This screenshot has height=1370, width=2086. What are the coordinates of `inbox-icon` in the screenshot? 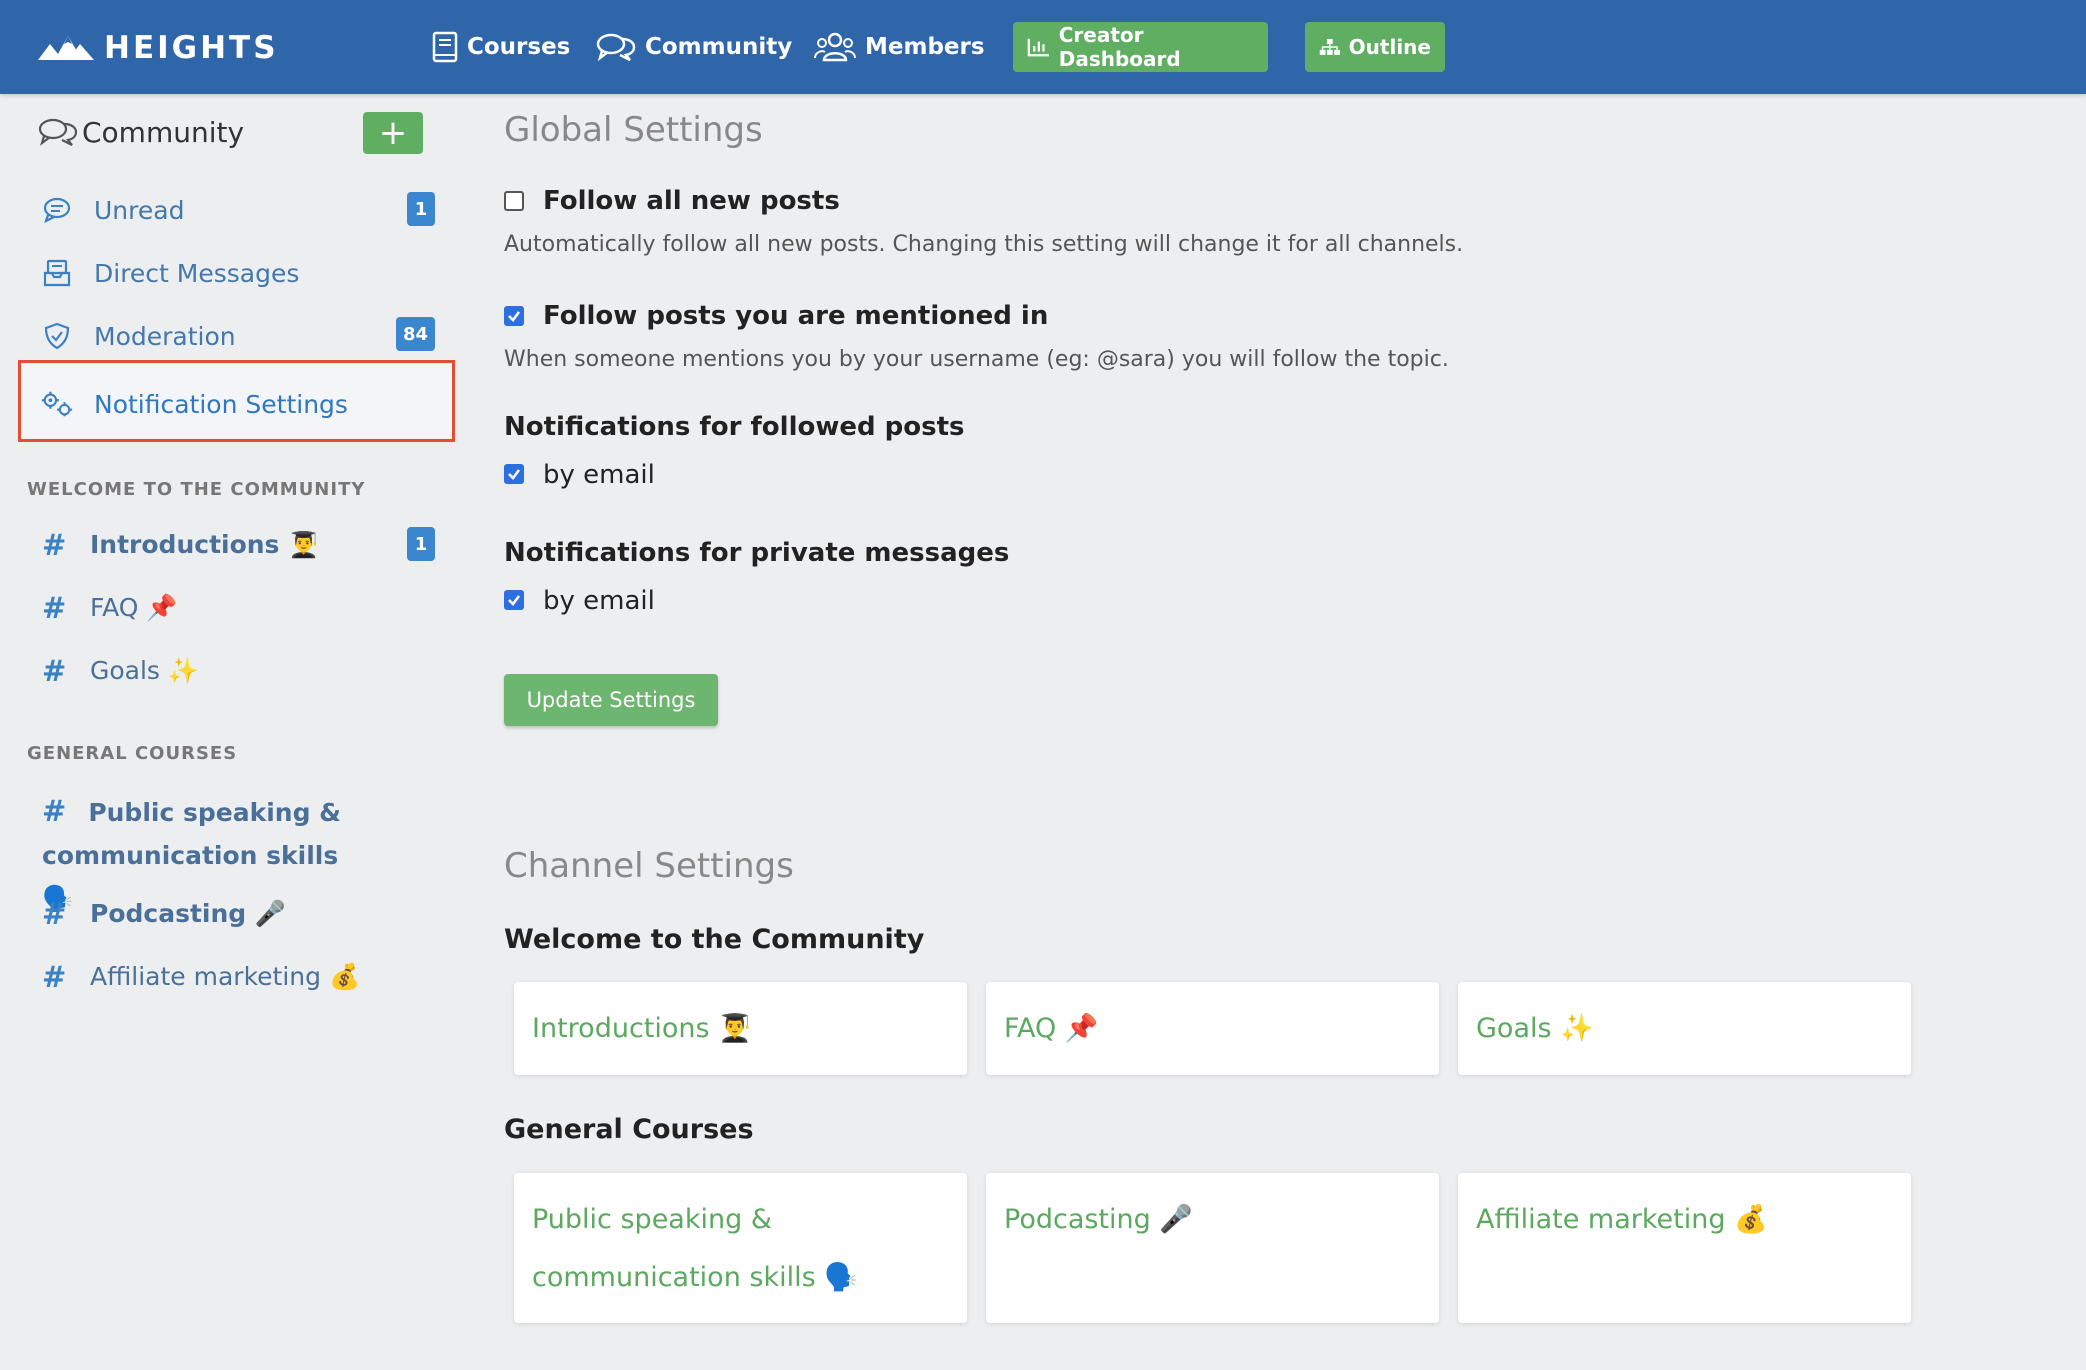 It's located at (57, 273).